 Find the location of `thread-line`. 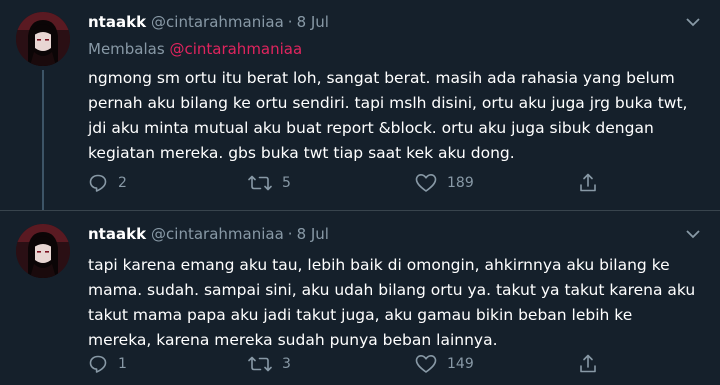

thread-line is located at coordinates (43, 140).